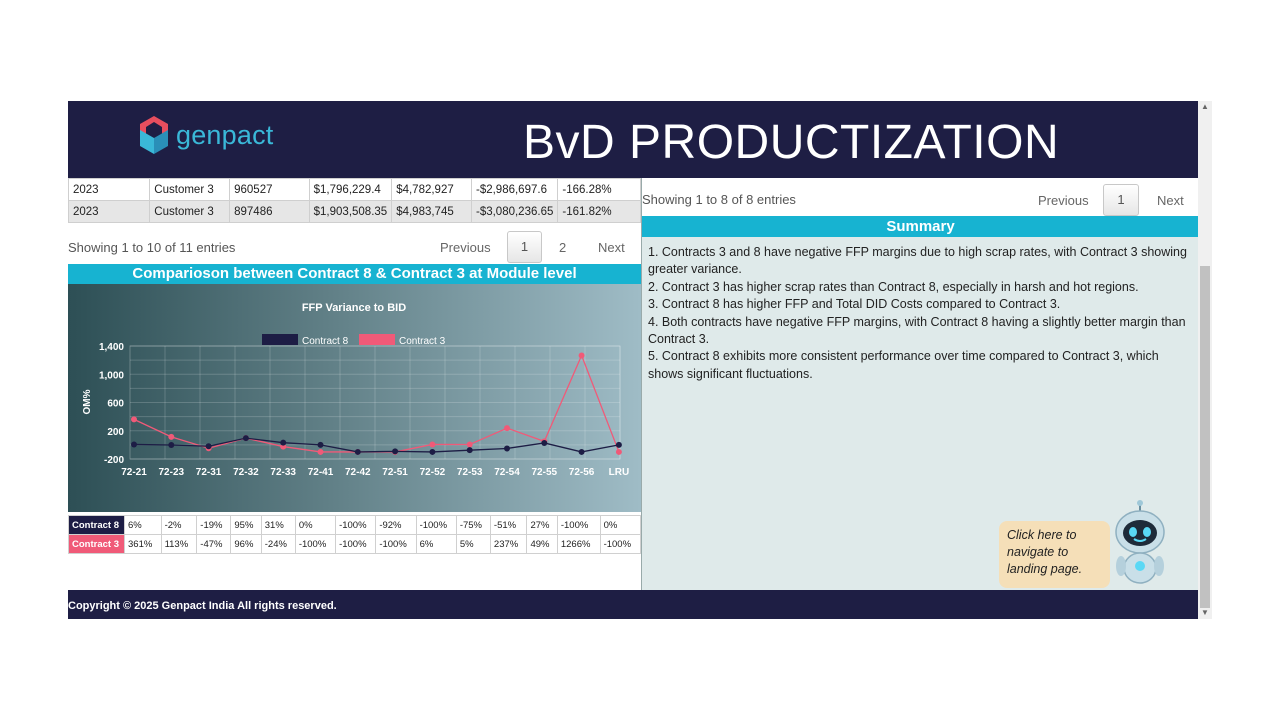  I want to click on scroll-thumb, so click(1205, 437).